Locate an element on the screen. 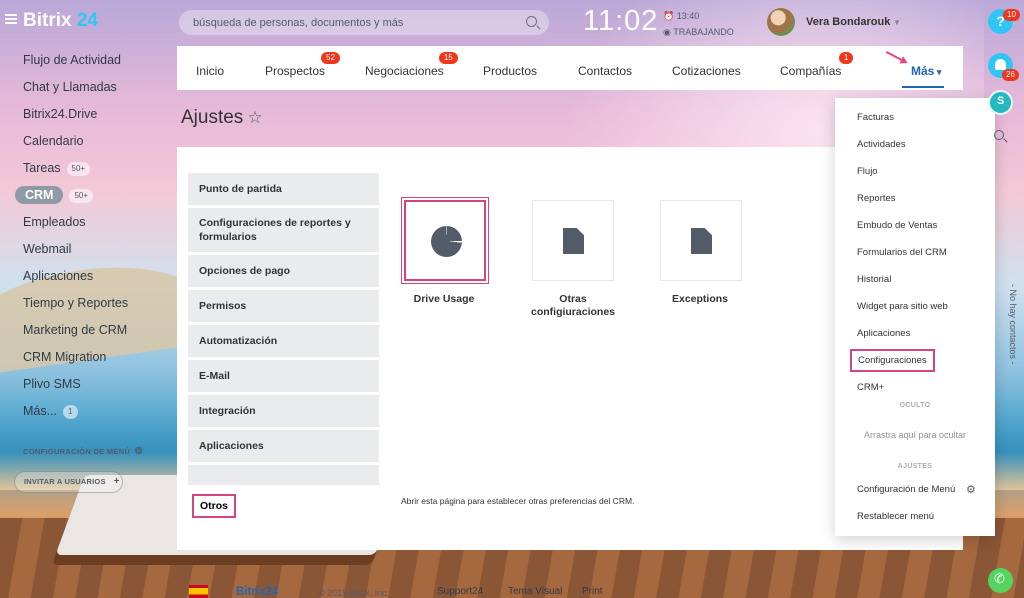  settings-tab: Punto de partida is located at coordinates (283, 189).